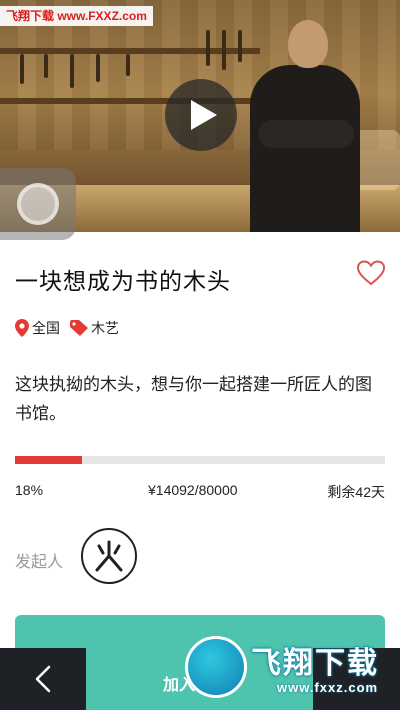 This screenshot has height=710, width=400. I want to click on craftsman-body, so click(305, 148).